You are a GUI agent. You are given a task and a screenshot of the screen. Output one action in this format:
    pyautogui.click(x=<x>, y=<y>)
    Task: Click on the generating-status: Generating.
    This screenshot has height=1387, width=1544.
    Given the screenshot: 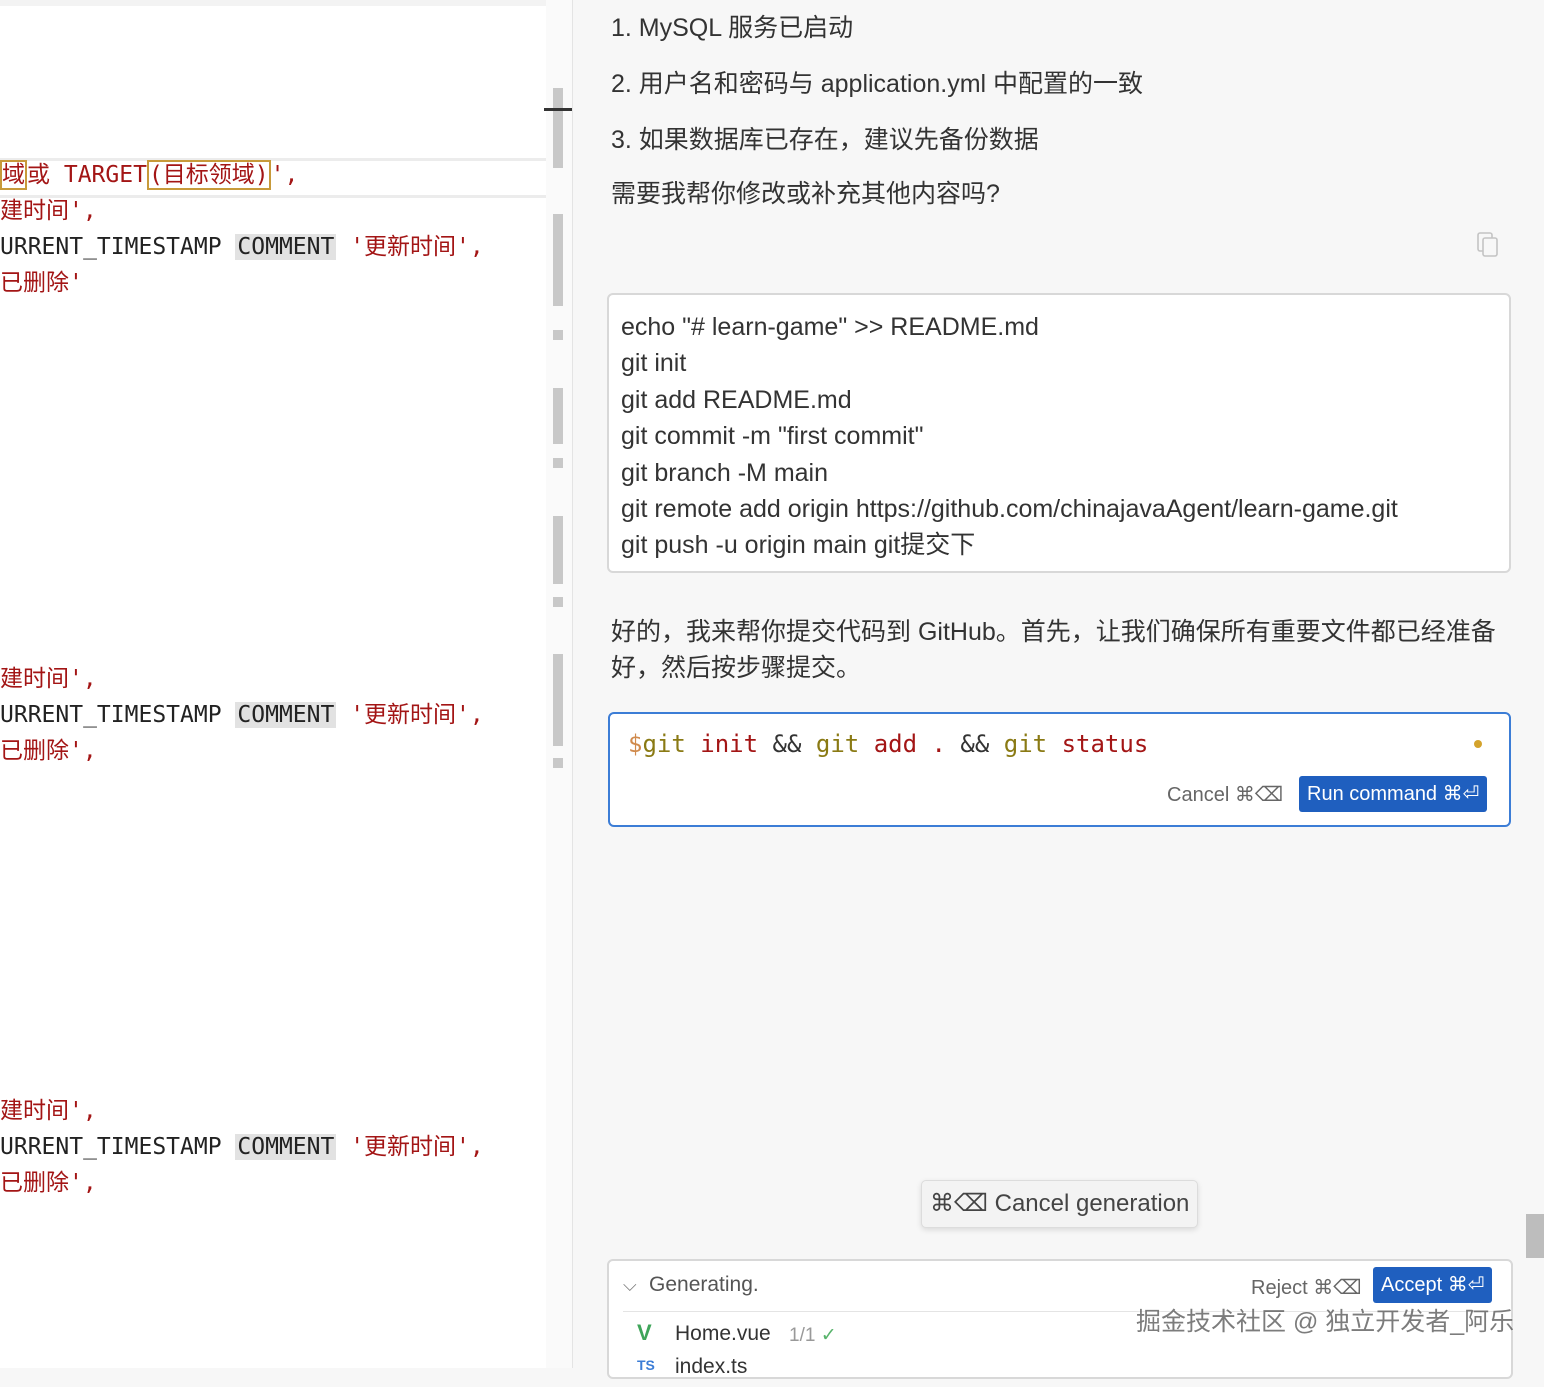 What is the action you would take?
    pyautogui.click(x=704, y=1284)
    